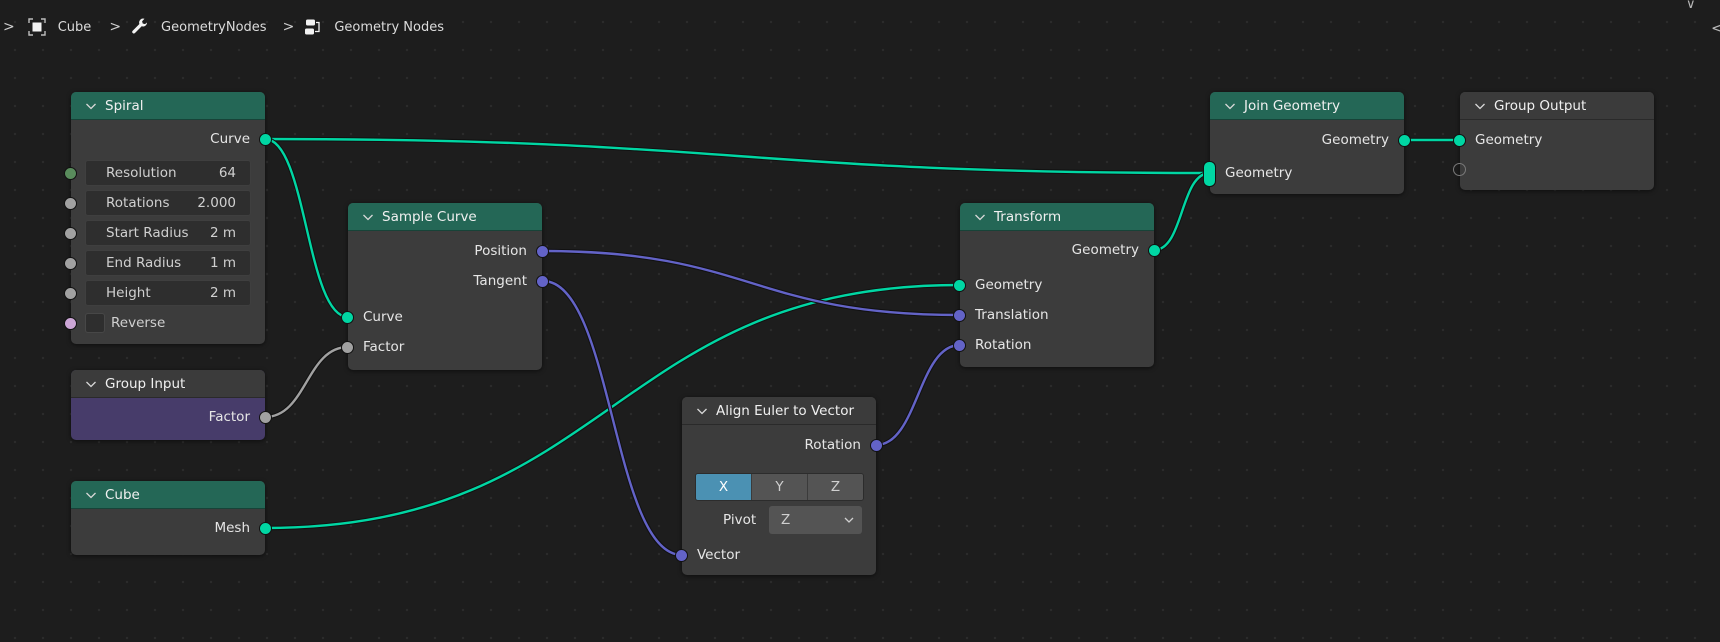 The image size is (1720, 642). I want to click on field-value: 1 m, so click(222, 263).